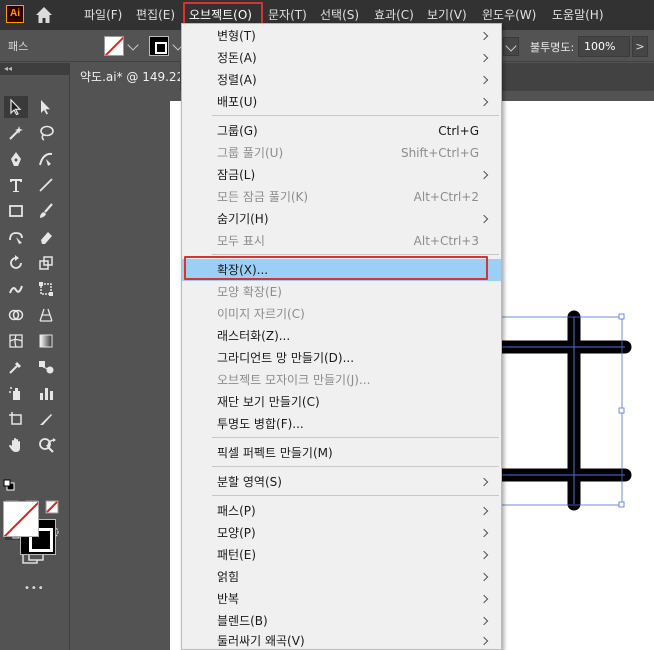 Image resolution: width=654 pixels, height=650 pixels. I want to click on menu-item-lock: 잠금(L), so click(341, 175).